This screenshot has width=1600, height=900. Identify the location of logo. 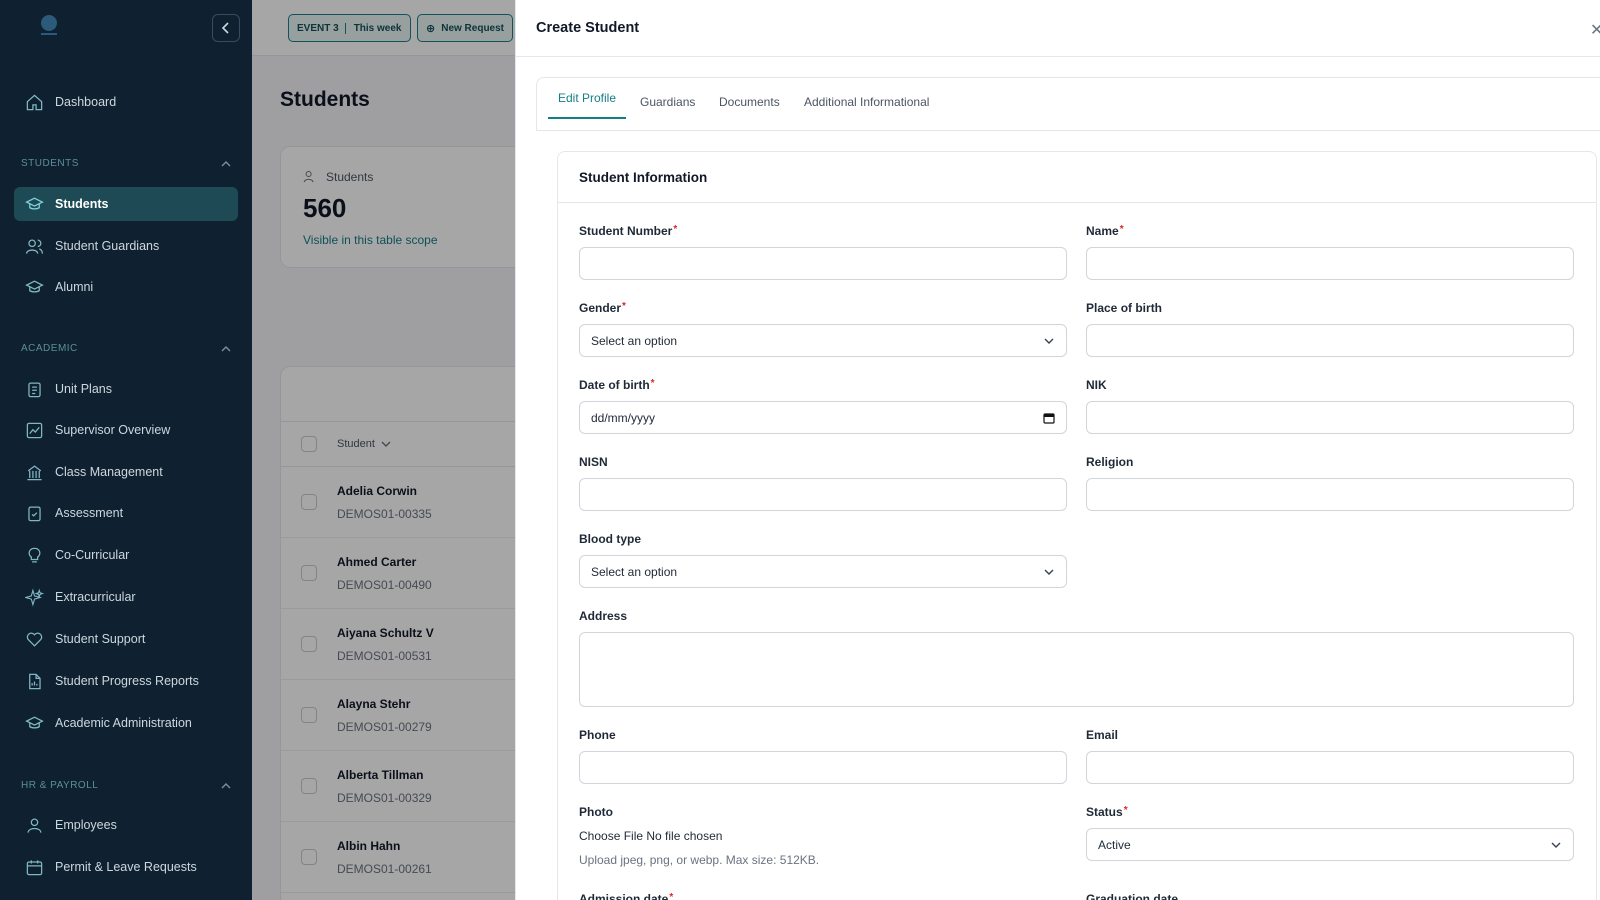
(49, 26).